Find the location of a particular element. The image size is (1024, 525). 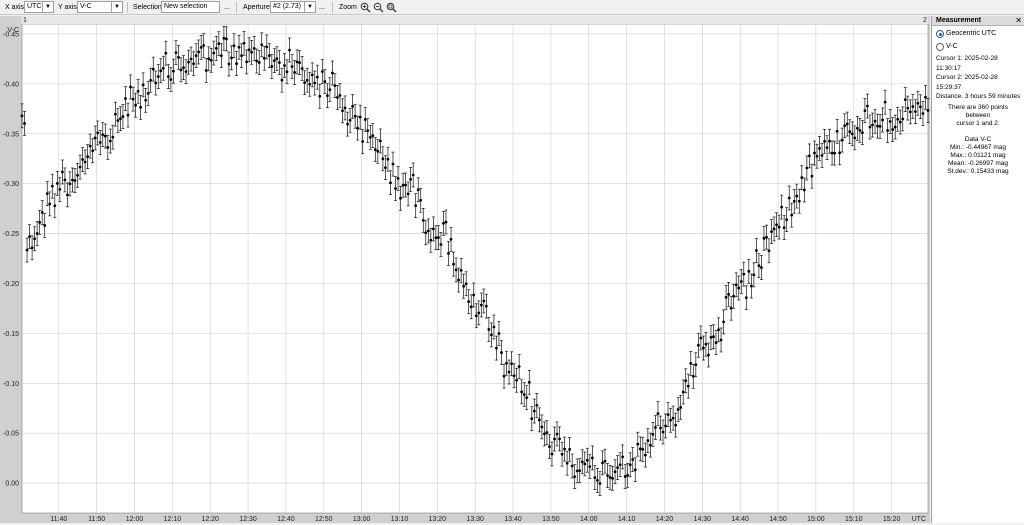

x-tick-label: 15:00 is located at coordinates (816, 519).